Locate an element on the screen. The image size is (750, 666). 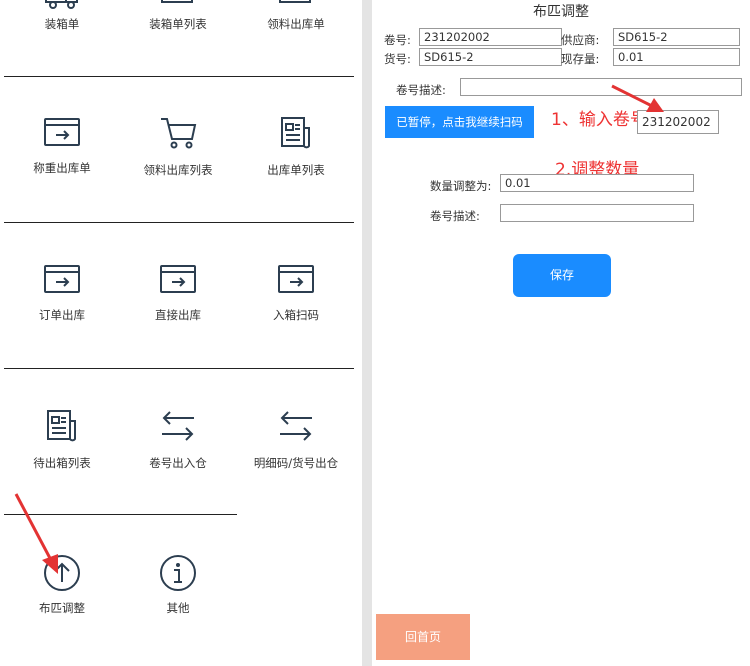
roll-no-label: 卷号: is located at coordinates (397, 40).